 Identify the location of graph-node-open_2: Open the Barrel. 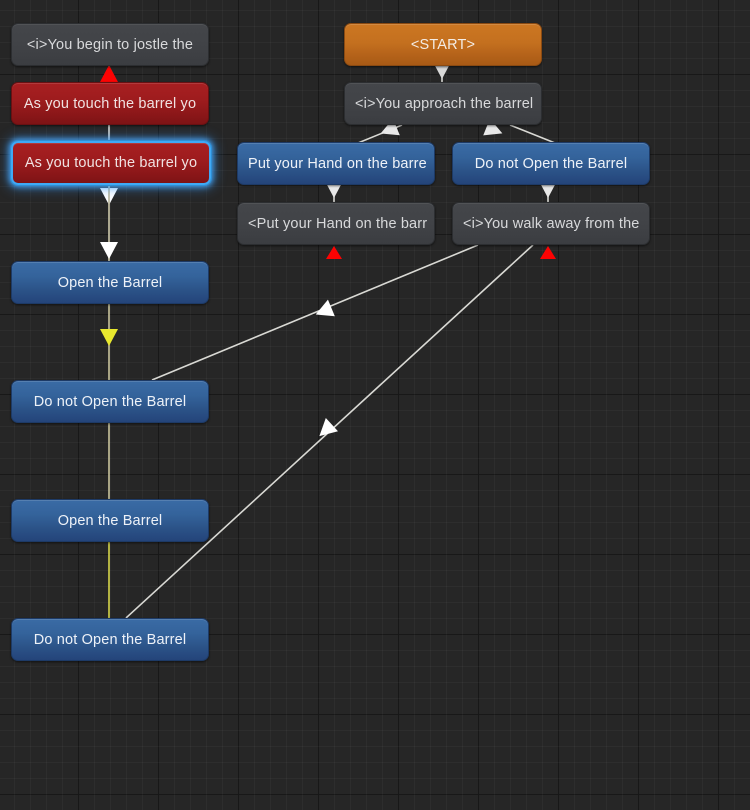
(110, 520).